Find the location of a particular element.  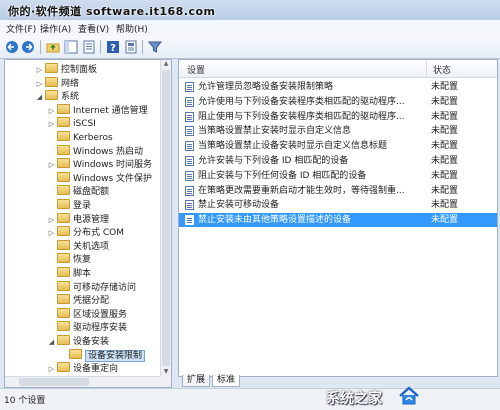

forward-icon is located at coordinates (28, 47).